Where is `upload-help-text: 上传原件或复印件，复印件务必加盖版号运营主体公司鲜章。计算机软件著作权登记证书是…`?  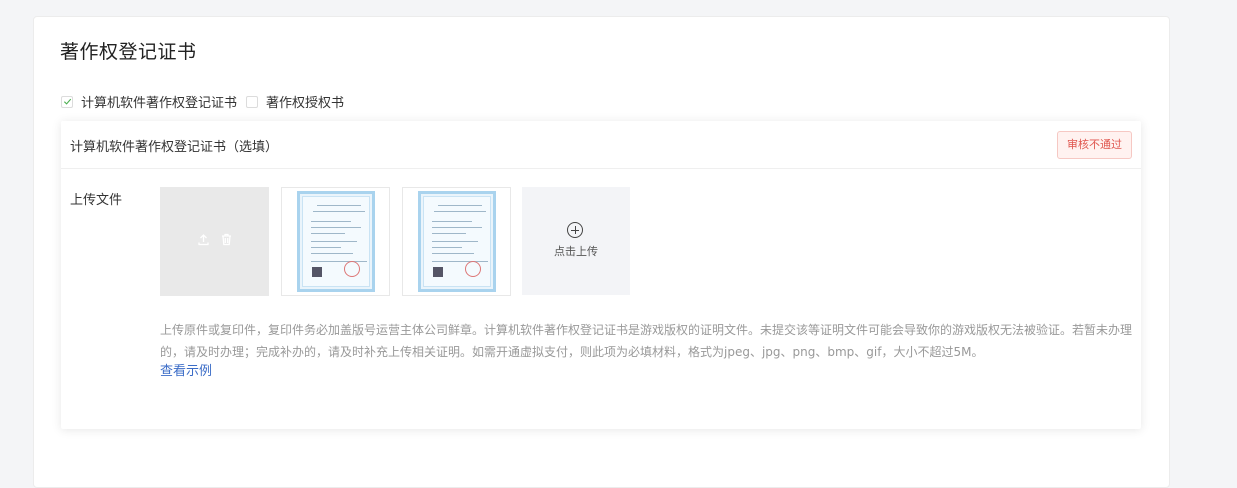
upload-help-text: 上传原件或复印件，复印件务必加盖版号运营主体公司鲜章。计算机软件著作权登记证书是… is located at coordinates (646, 341).